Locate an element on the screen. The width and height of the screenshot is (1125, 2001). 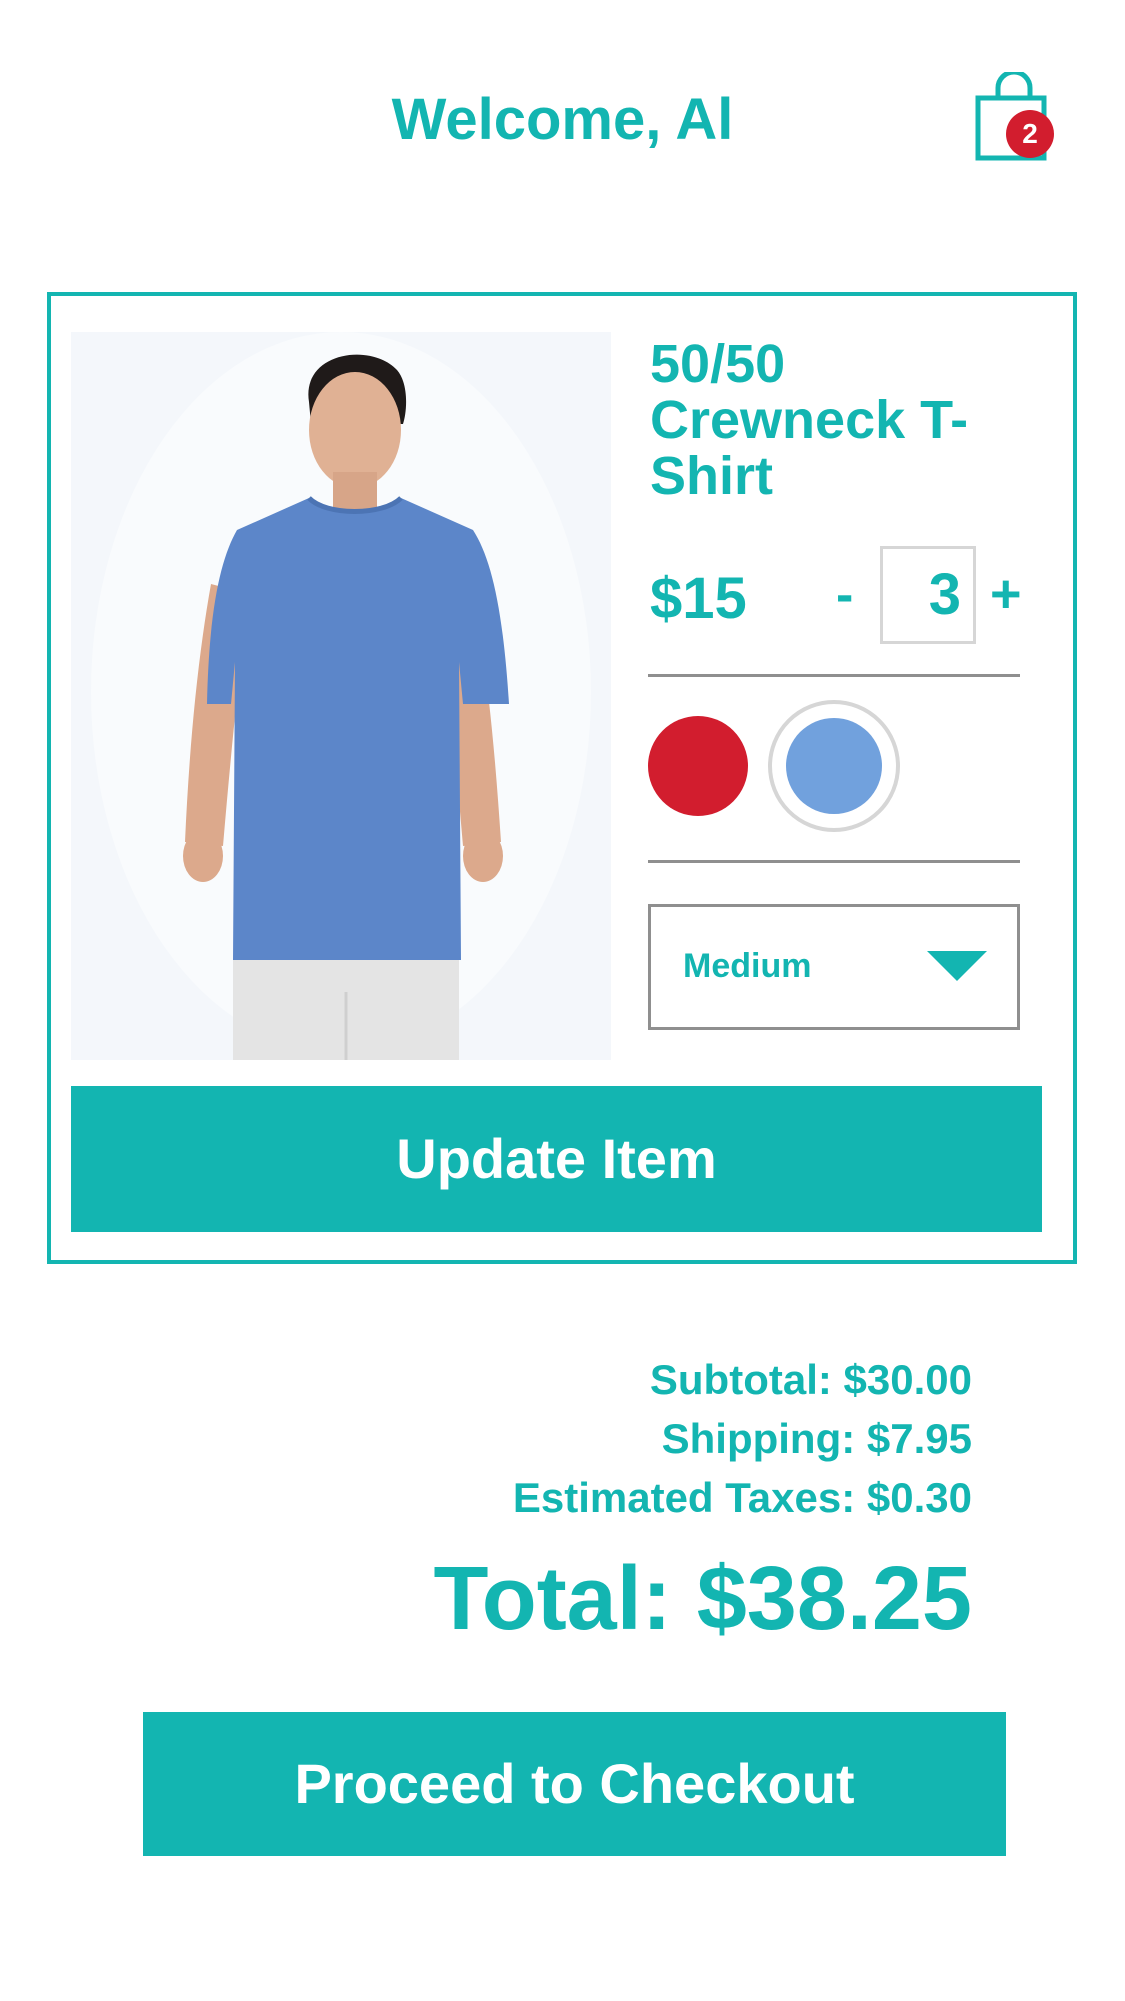
quantity-decrease-button: - is located at coordinates (844, 595).